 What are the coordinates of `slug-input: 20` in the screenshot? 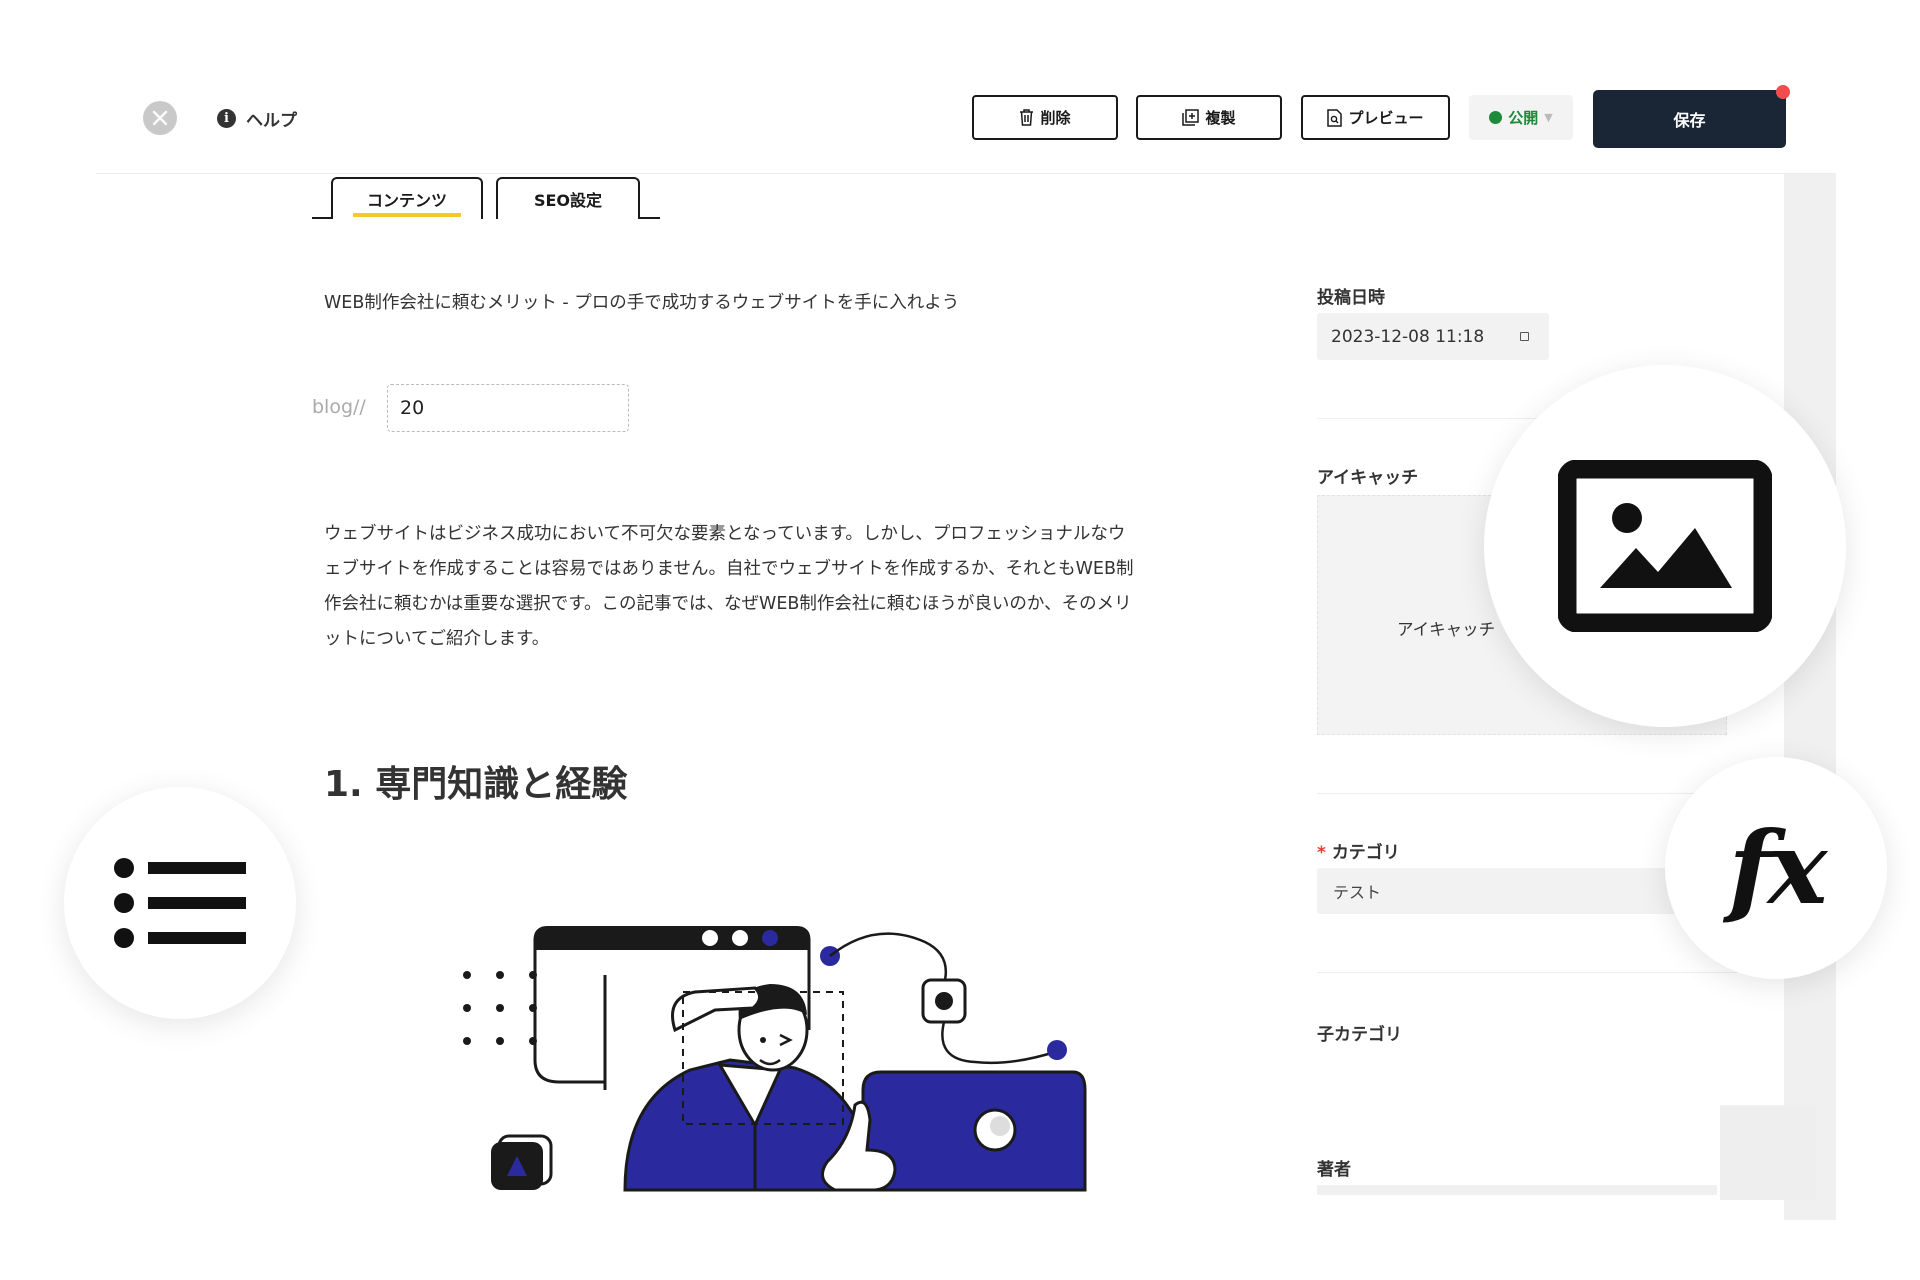 It's located at (508, 408).